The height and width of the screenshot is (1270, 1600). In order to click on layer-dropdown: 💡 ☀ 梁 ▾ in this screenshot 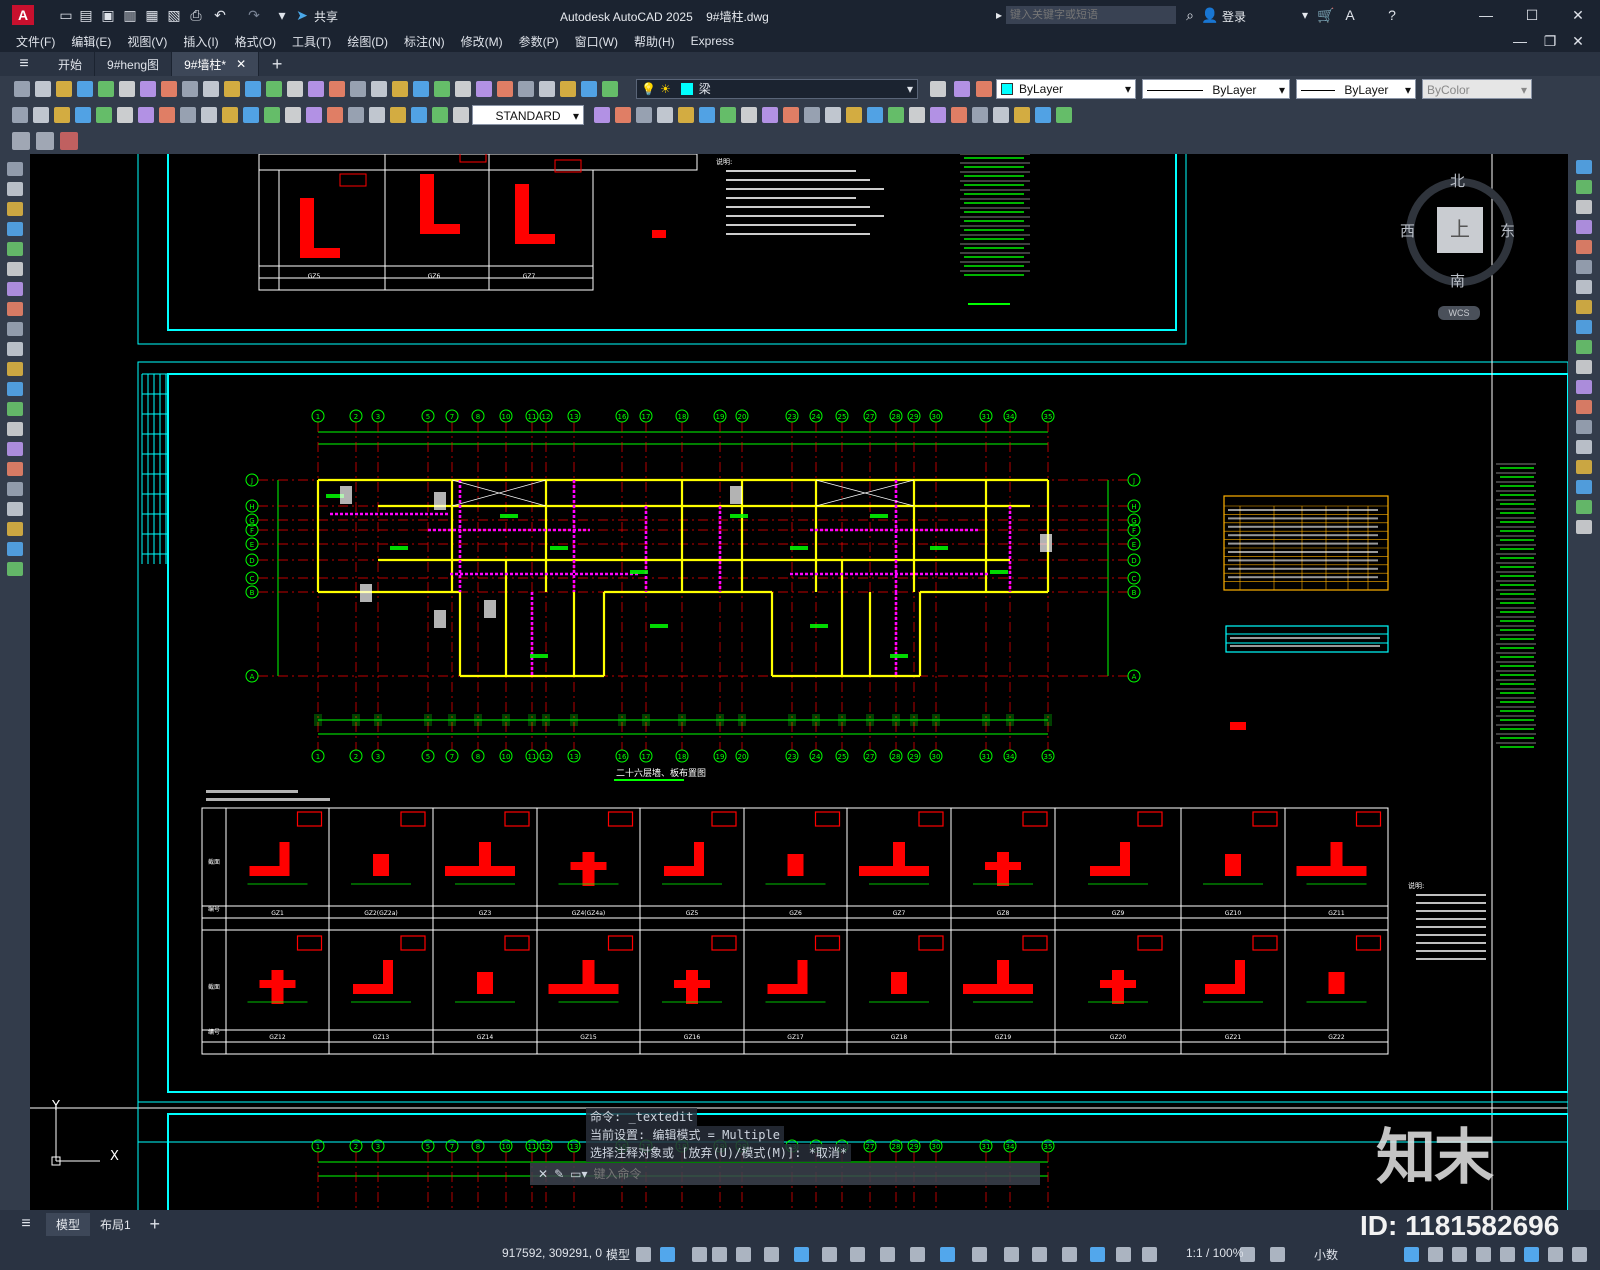, I will do `click(777, 89)`.